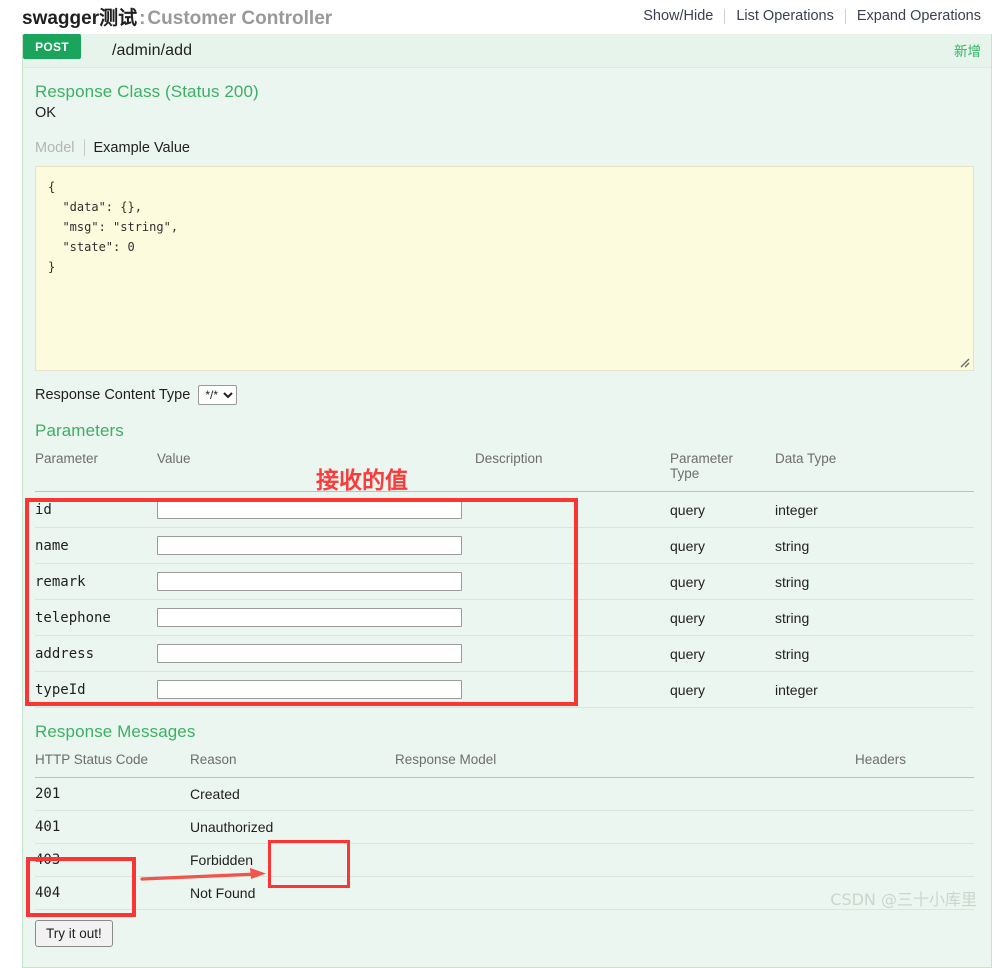 The image size is (997, 968). Describe the element at coordinates (967, 51) in the screenshot. I see `operation-summary: 新增` at that location.